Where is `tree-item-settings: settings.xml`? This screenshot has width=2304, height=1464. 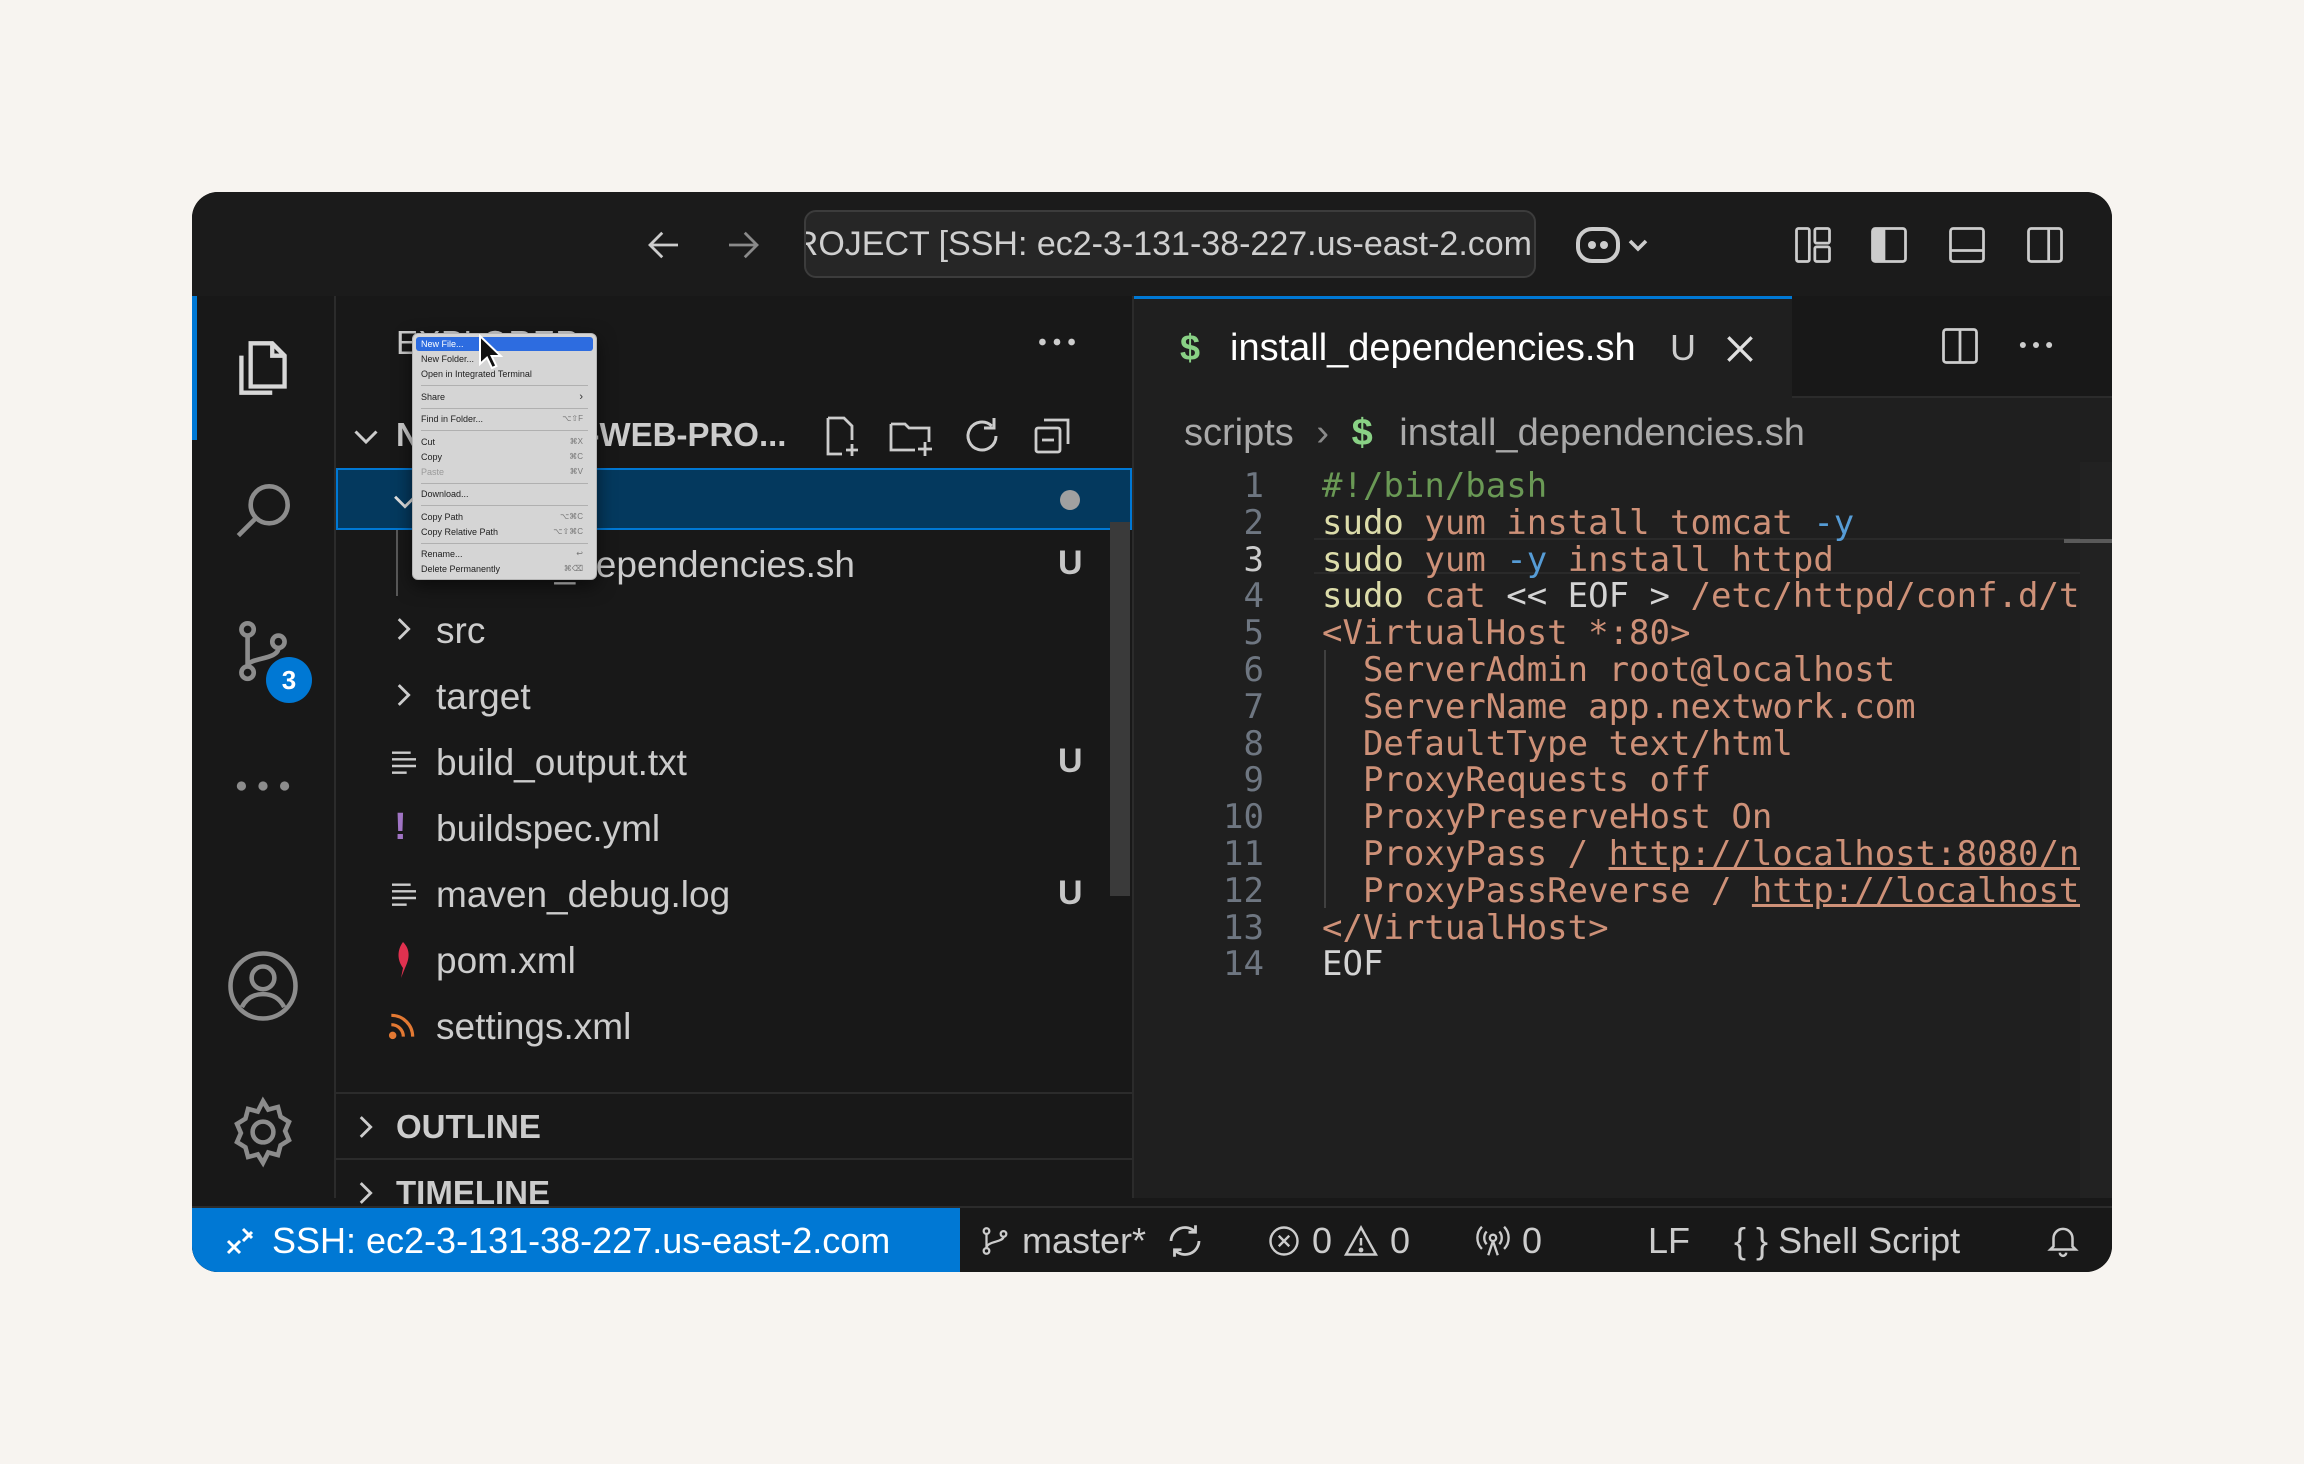 tree-item-settings: settings.xml is located at coordinates (734, 1026).